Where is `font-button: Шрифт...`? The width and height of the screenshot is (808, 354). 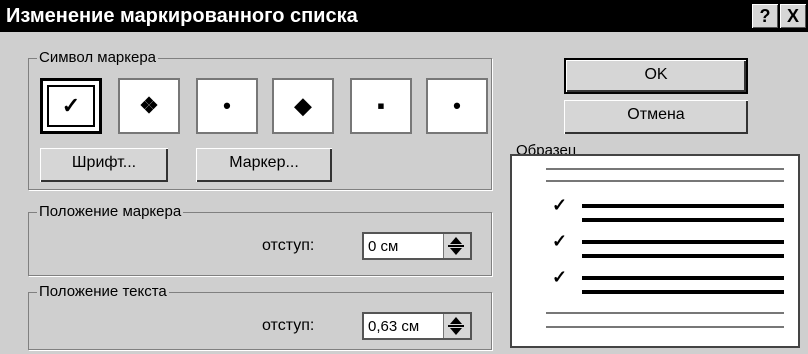 font-button: Шрифт... is located at coordinates (104, 165).